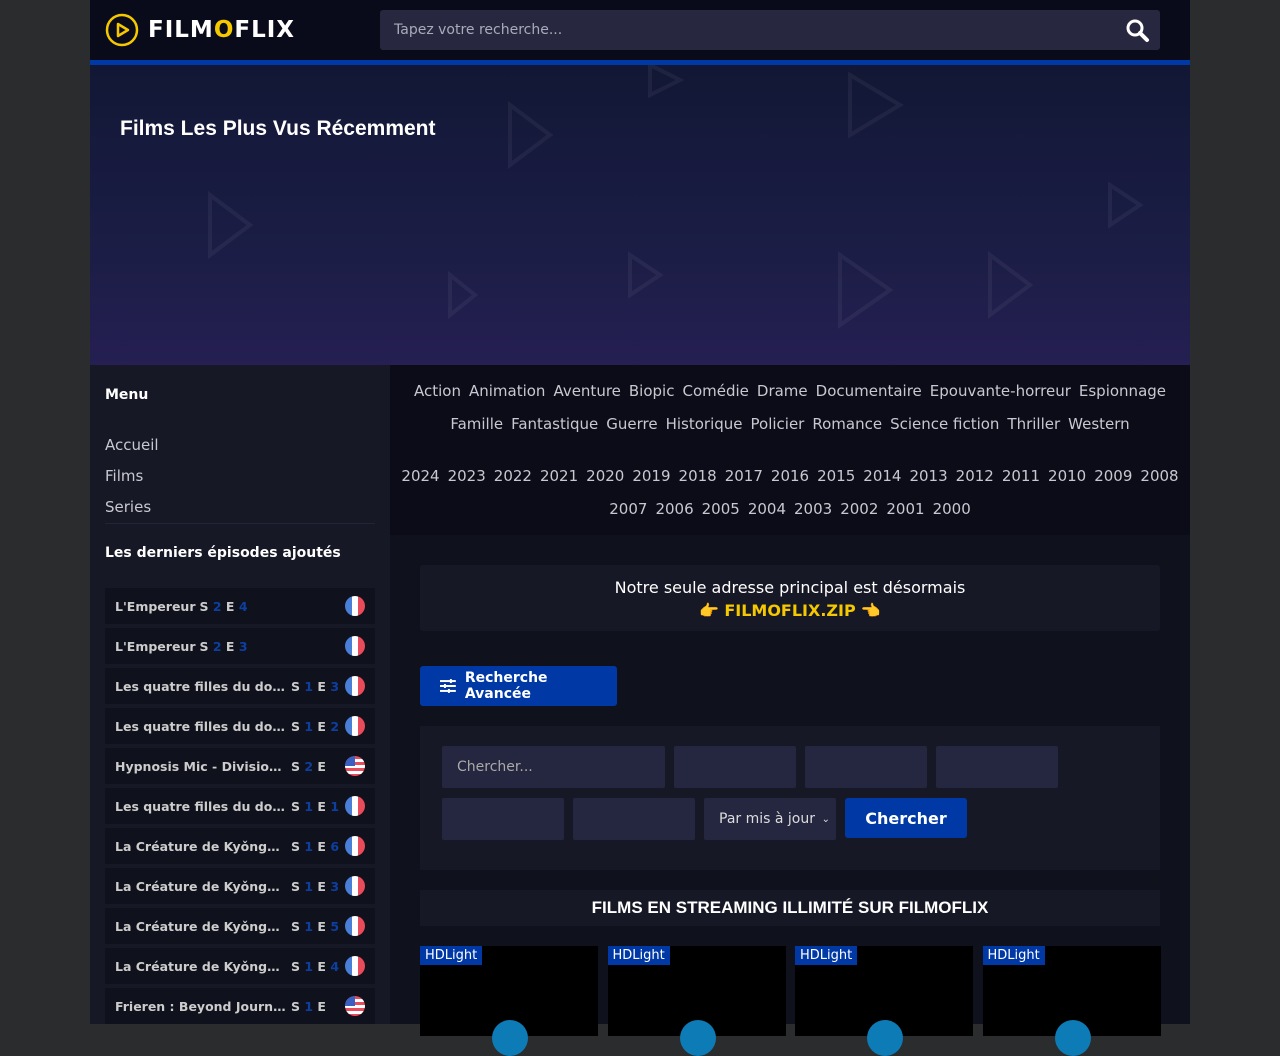  What do you see at coordinates (1033, 424) in the screenshot?
I see `genre-link: Thriller` at bounding box center [1033, 424].